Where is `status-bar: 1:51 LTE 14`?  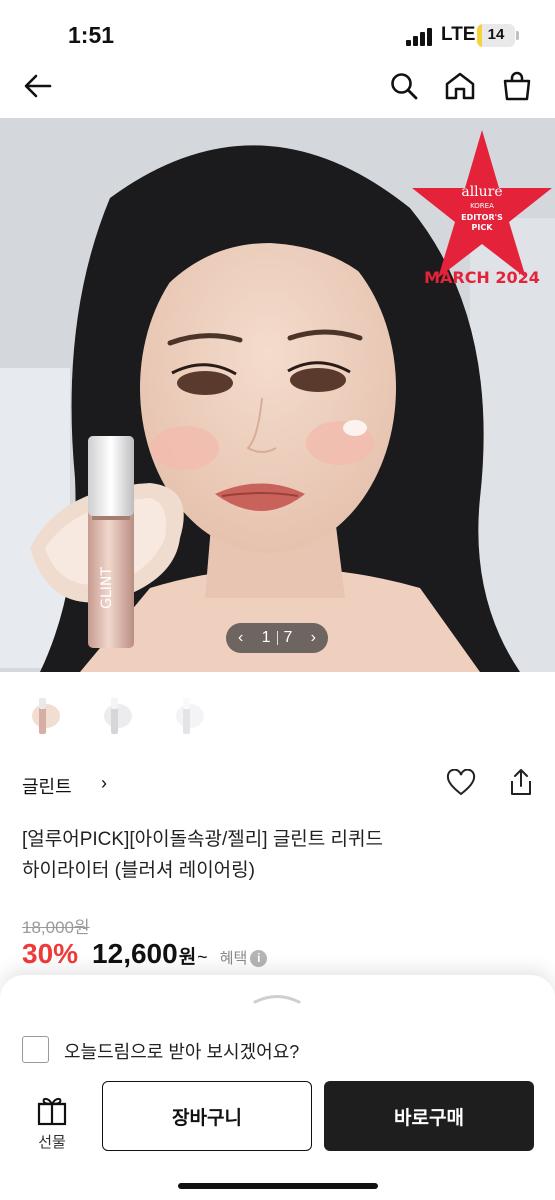
status-bar: 1:51 LTE 14 is located at coordinates (277, 30).